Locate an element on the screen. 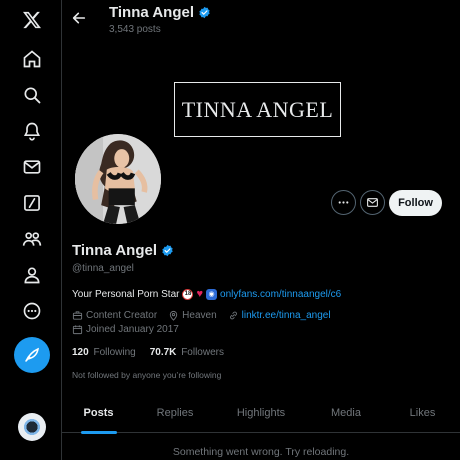 The image size is (460, 460). location-text: Heaven is located at coordinates (199, 315).